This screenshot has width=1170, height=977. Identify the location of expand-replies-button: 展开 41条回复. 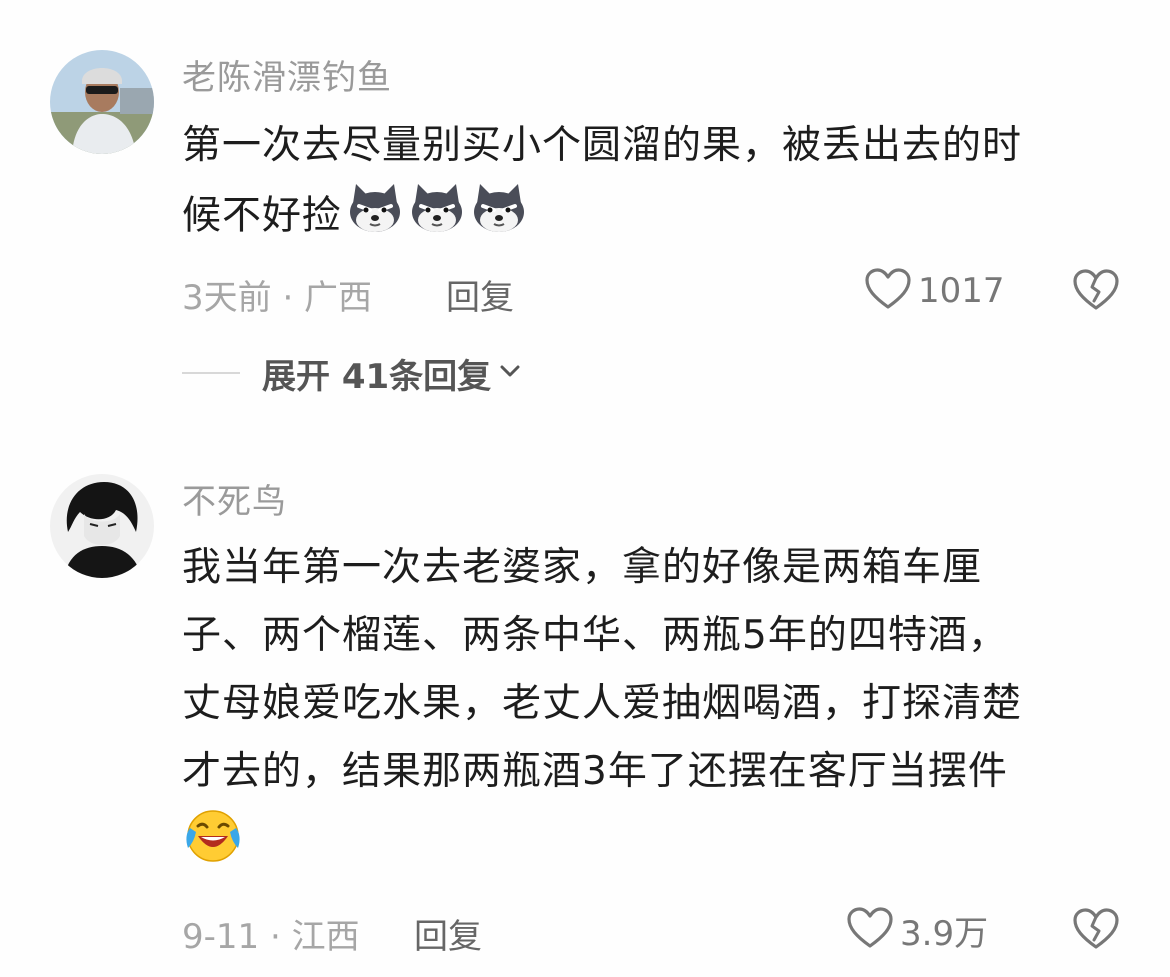
(351, 373).